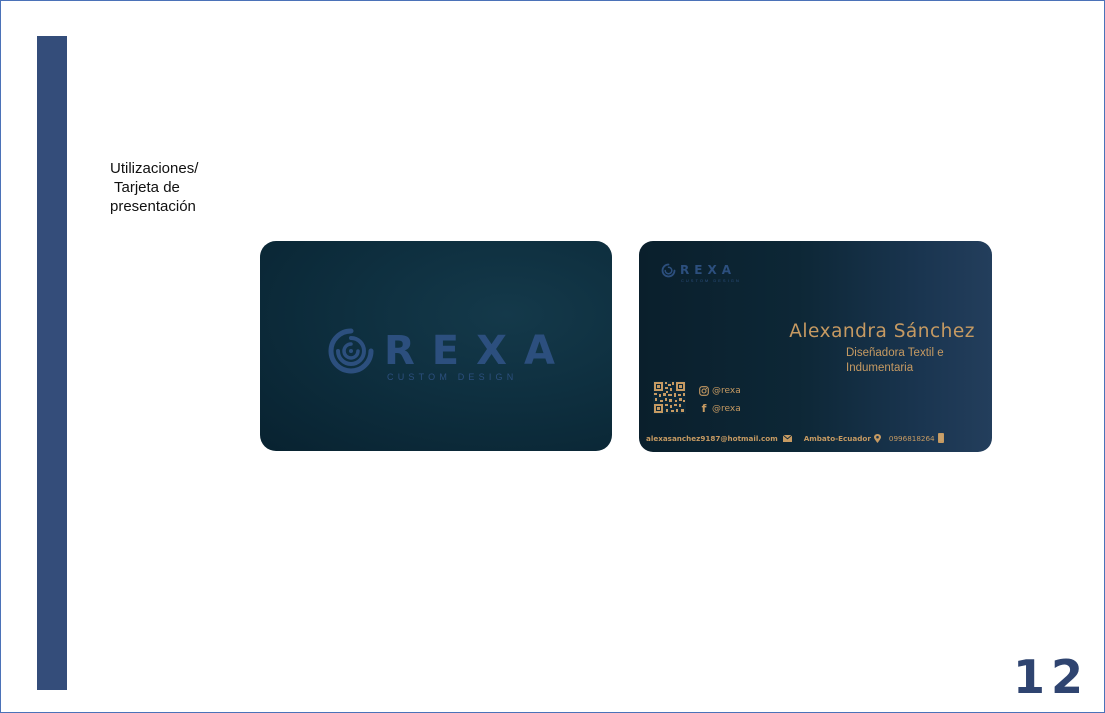 Image resolution: width=1105 pixels, height=713 pixels. I want to click on front-brand-name: REXA, so click(478, 351).